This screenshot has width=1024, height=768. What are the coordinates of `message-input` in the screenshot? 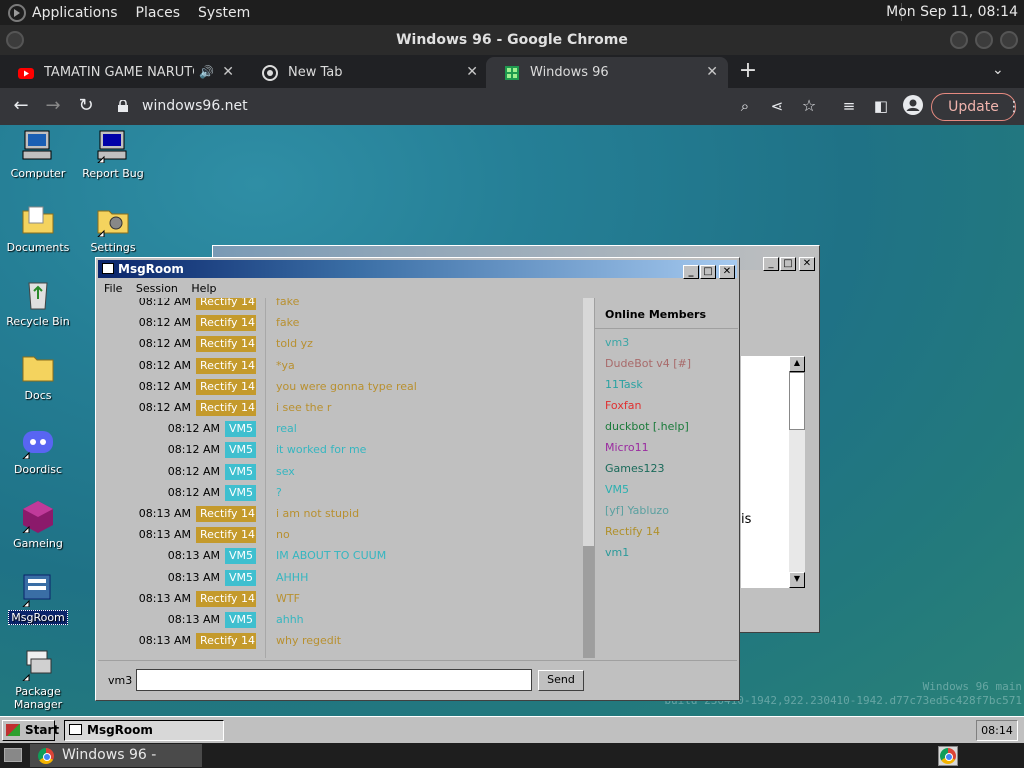 It's located at (334, 680).